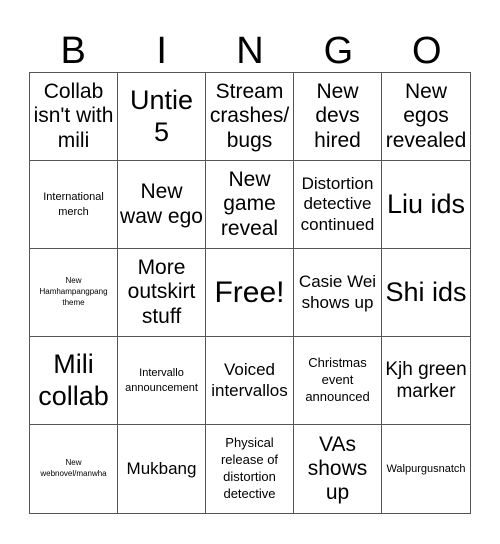  What do you see at coordinates (162, 381) in the screenshot?
I see `bingo-cell: Intervallo announcement` at bounding box center [162, 381].